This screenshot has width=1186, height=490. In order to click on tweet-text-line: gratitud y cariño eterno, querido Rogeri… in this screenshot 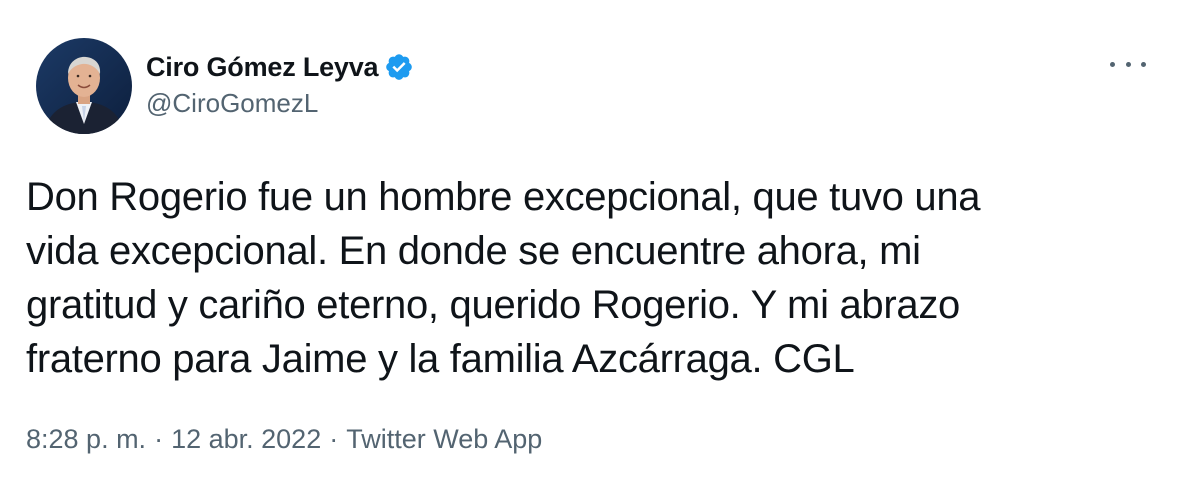, I will do `click(493, 305)`.